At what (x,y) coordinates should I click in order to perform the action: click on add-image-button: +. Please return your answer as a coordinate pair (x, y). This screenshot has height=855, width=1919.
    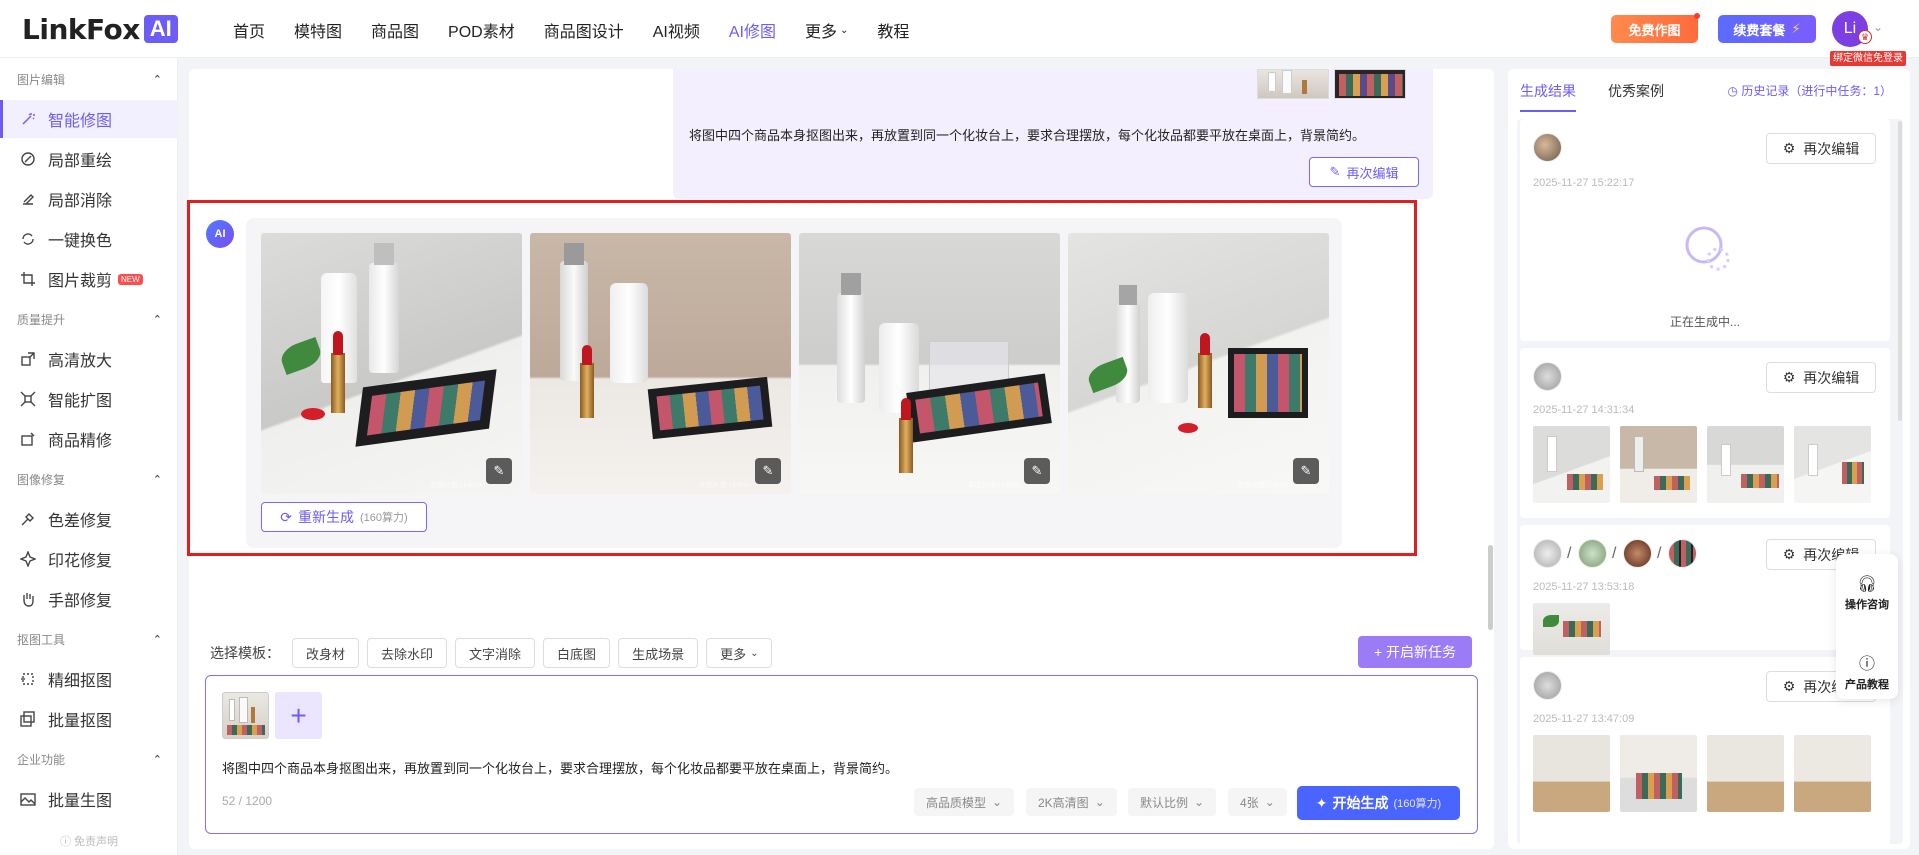
    Looking at the image, I should click on (298, 715).